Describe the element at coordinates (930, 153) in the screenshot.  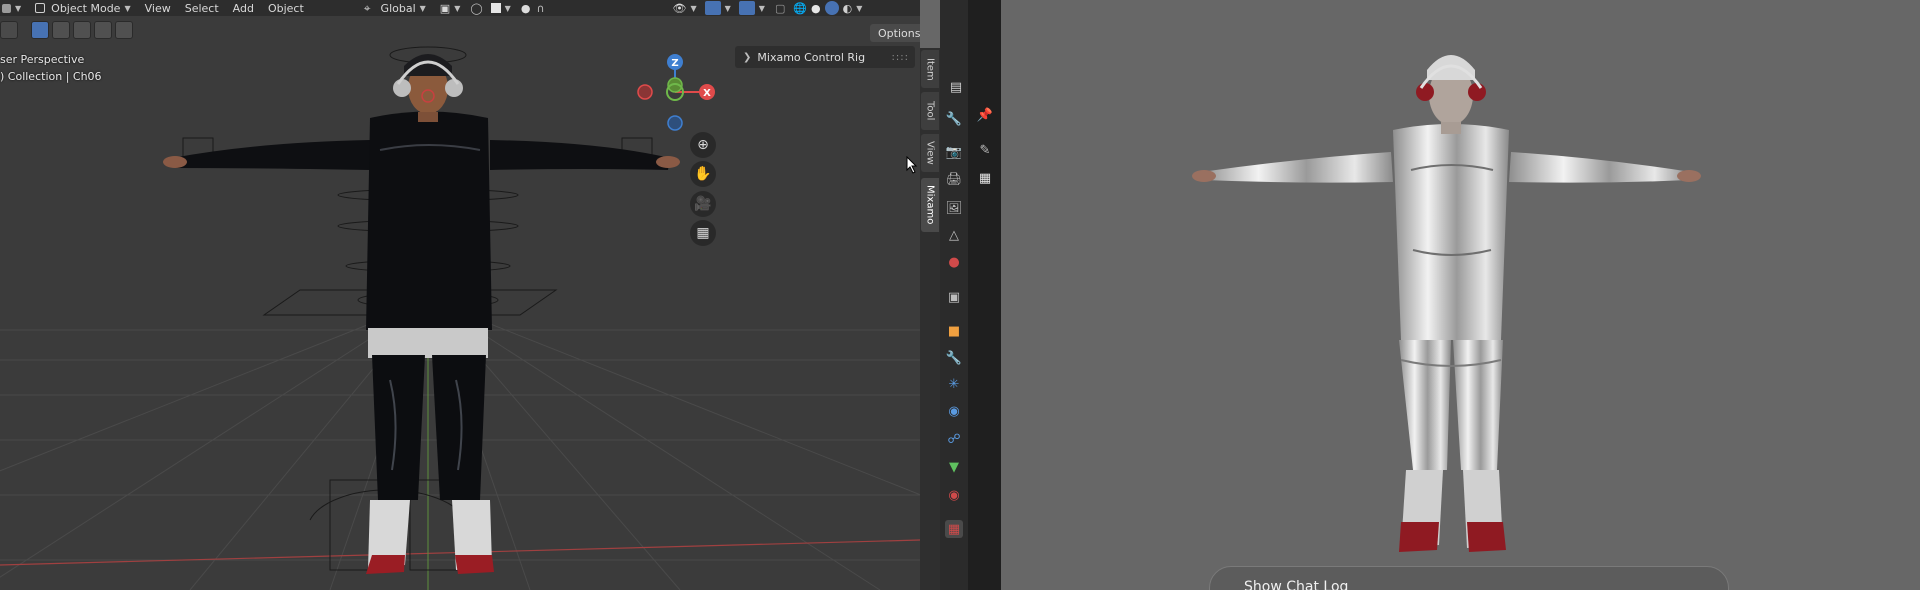
I see `tab-view: View` at that location.